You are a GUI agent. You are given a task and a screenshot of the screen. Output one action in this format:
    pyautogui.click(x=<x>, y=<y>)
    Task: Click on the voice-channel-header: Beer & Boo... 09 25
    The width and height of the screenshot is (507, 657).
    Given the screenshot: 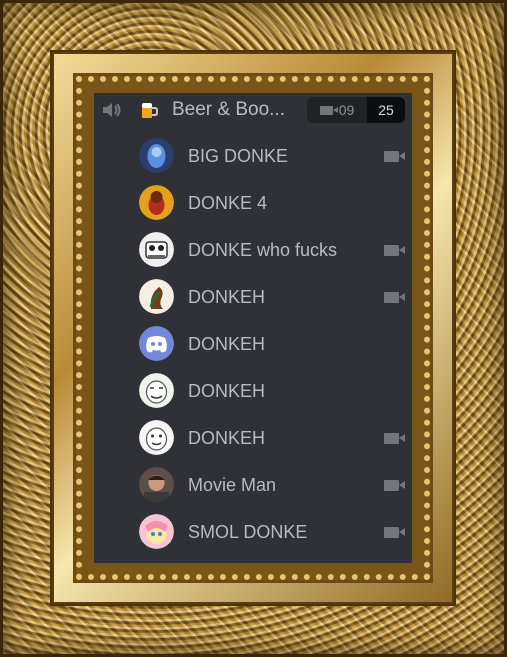 What is the action you would take?
    pyautogui.click(x=253, y=110)
    